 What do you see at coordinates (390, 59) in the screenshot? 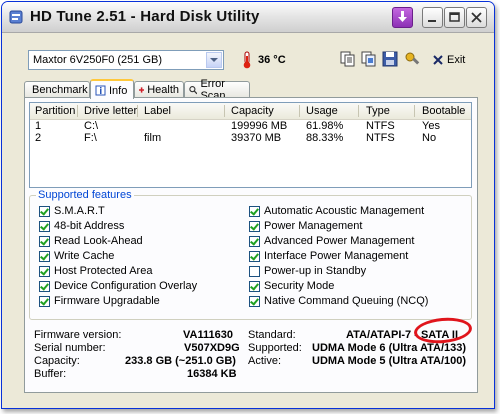
I see `save-icon` at bounding box center [390, 59].